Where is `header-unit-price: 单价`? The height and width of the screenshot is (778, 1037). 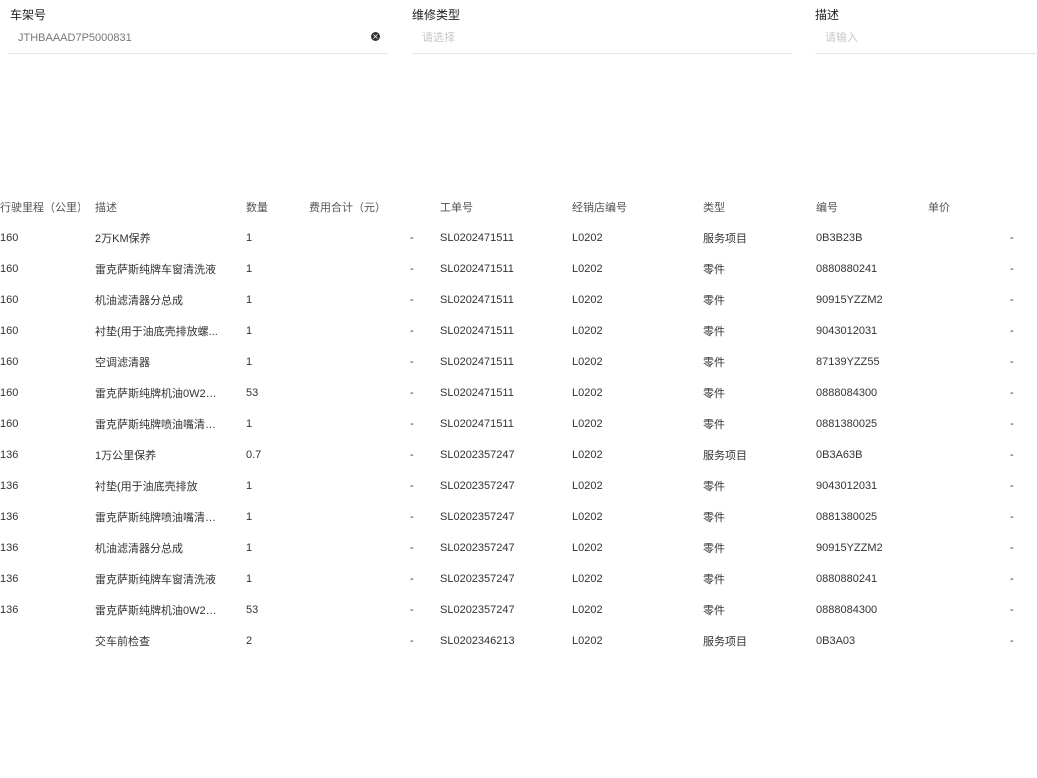
header-unit-price: 单价 is located at coordinates (939, 208).